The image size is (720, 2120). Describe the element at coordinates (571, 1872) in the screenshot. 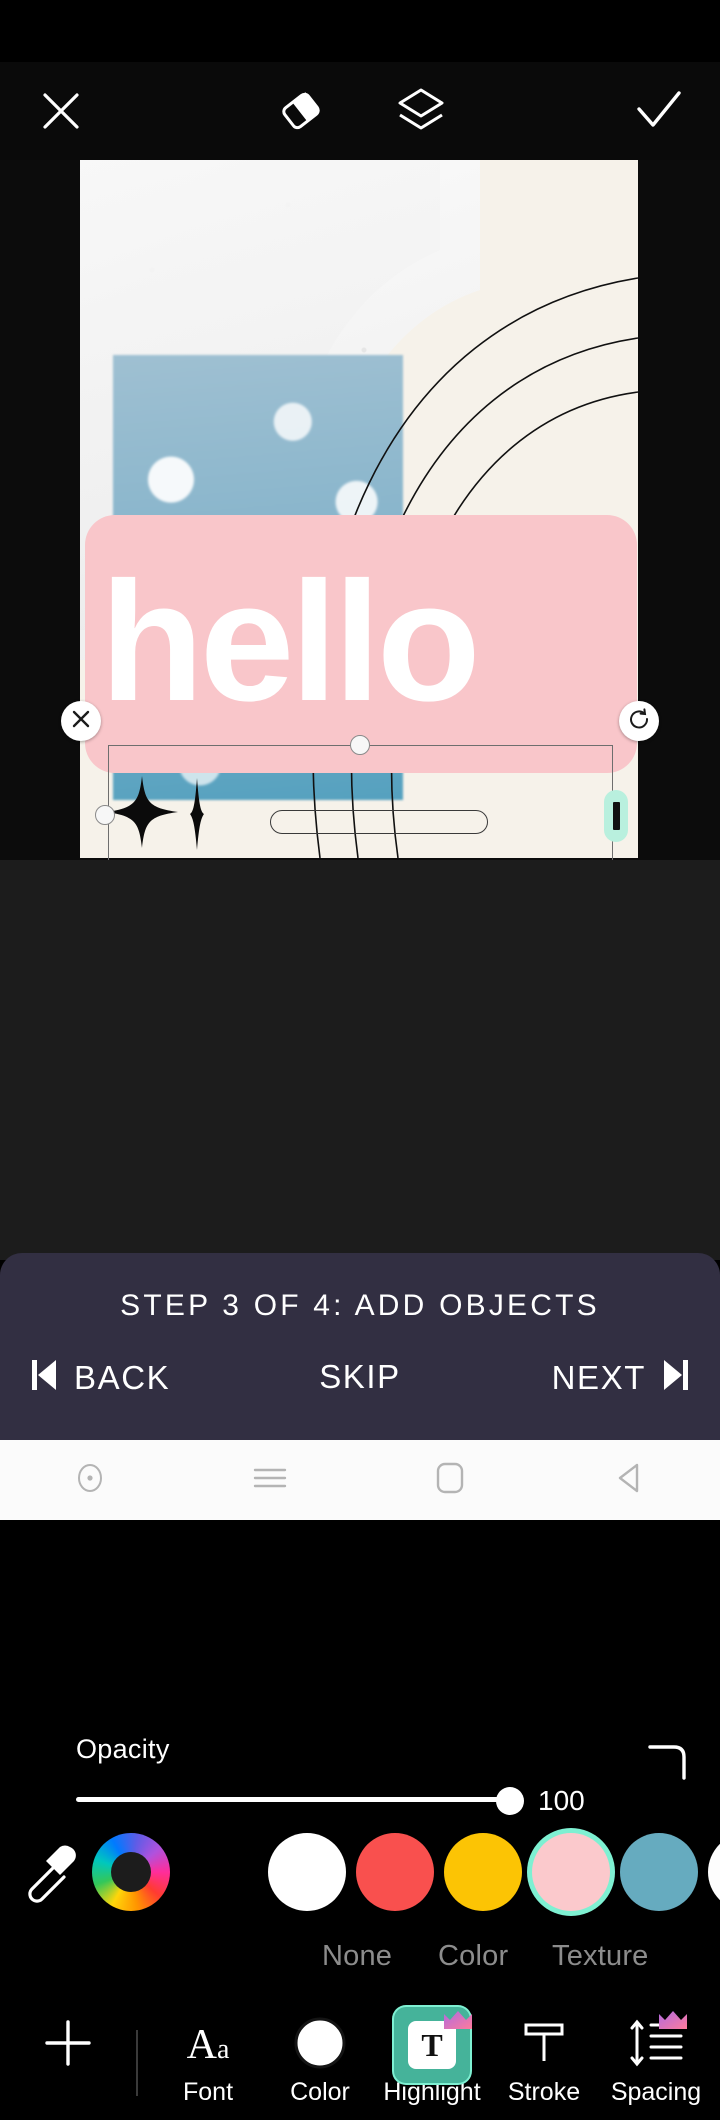

I see `swatch-pink` at that location.